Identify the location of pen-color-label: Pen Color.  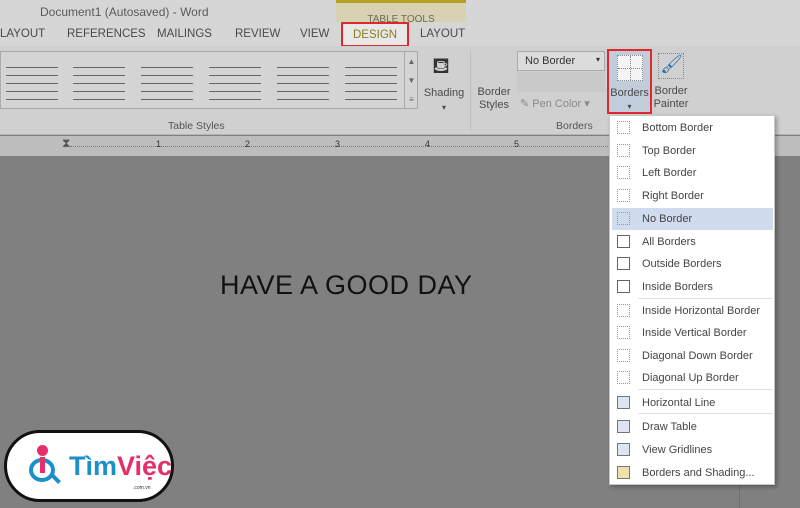
(557, 104).